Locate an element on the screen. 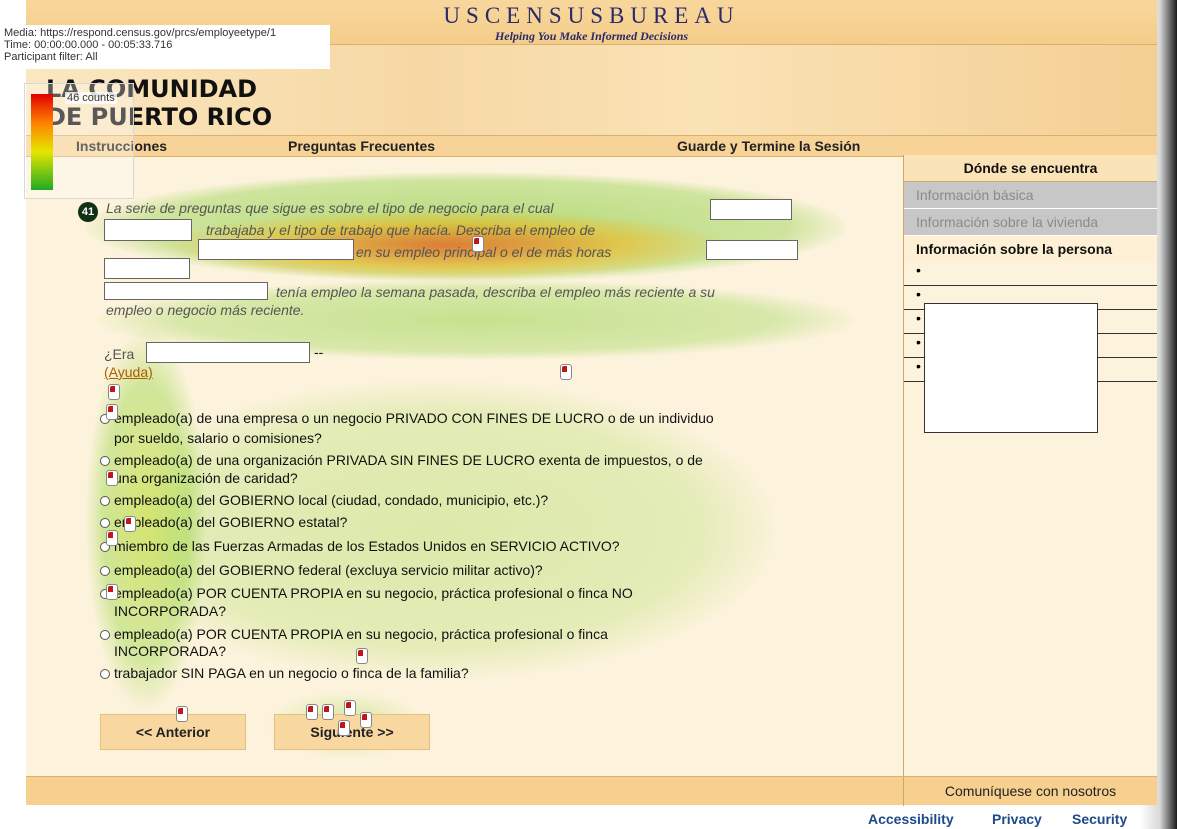  participant-filter: Participant filter: All is located at coordinates (51, 57).